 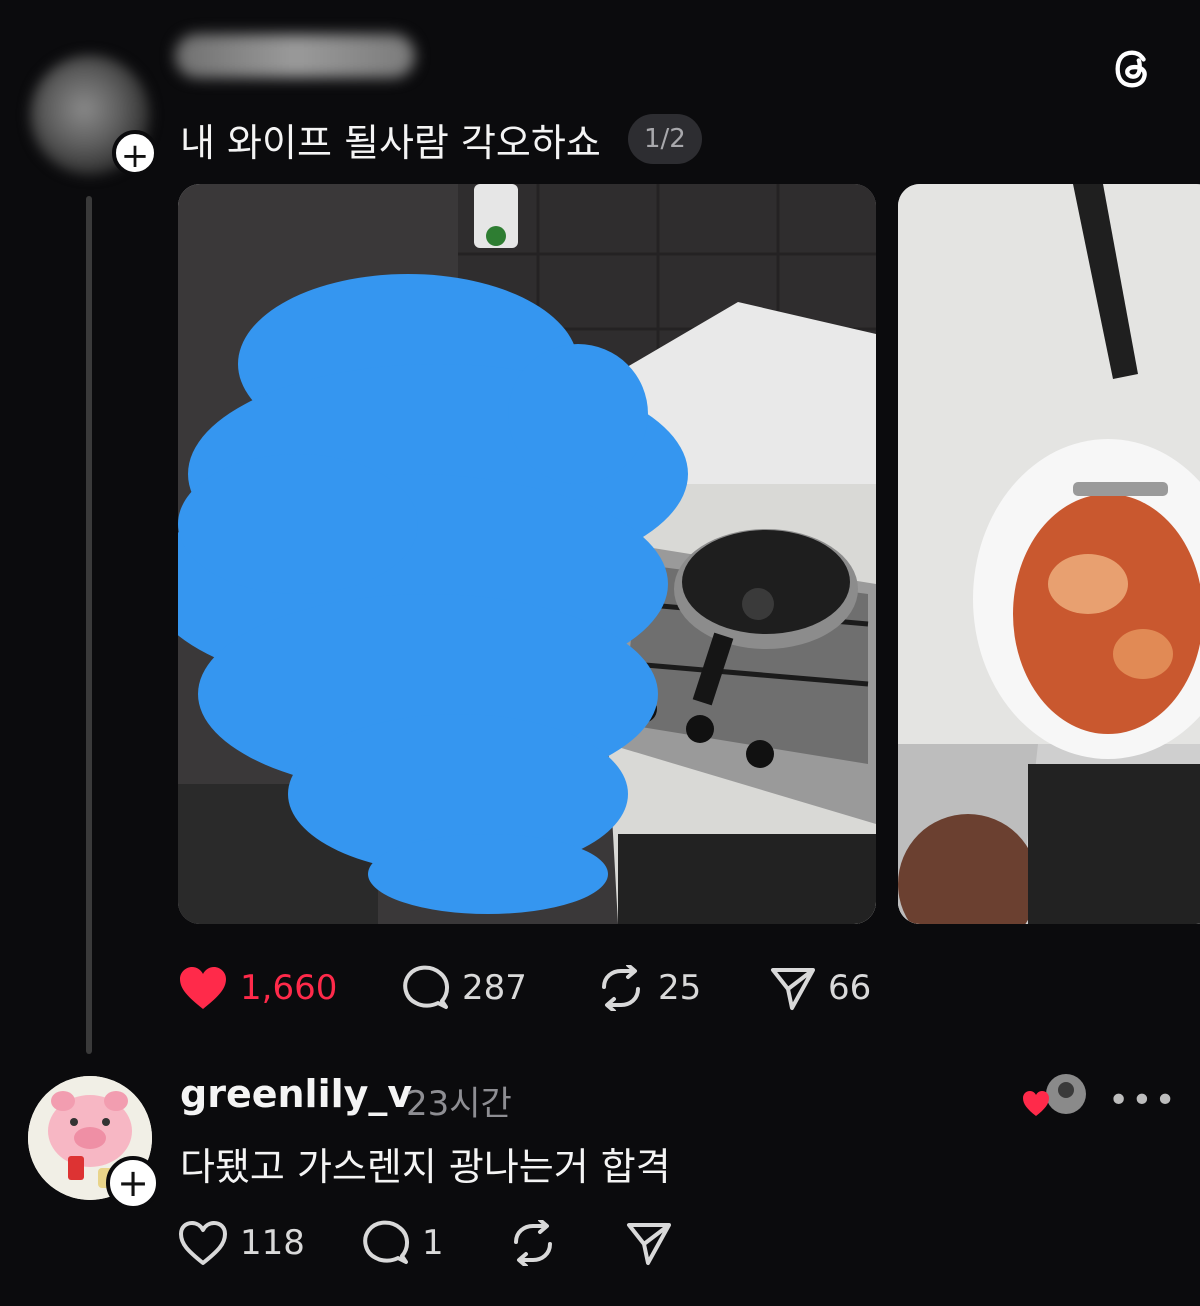 What do you see at coordinates (459, 1104) in the screenshot?
I see `reply-timestamp: 23시간` at bounding box center [459, 1104].